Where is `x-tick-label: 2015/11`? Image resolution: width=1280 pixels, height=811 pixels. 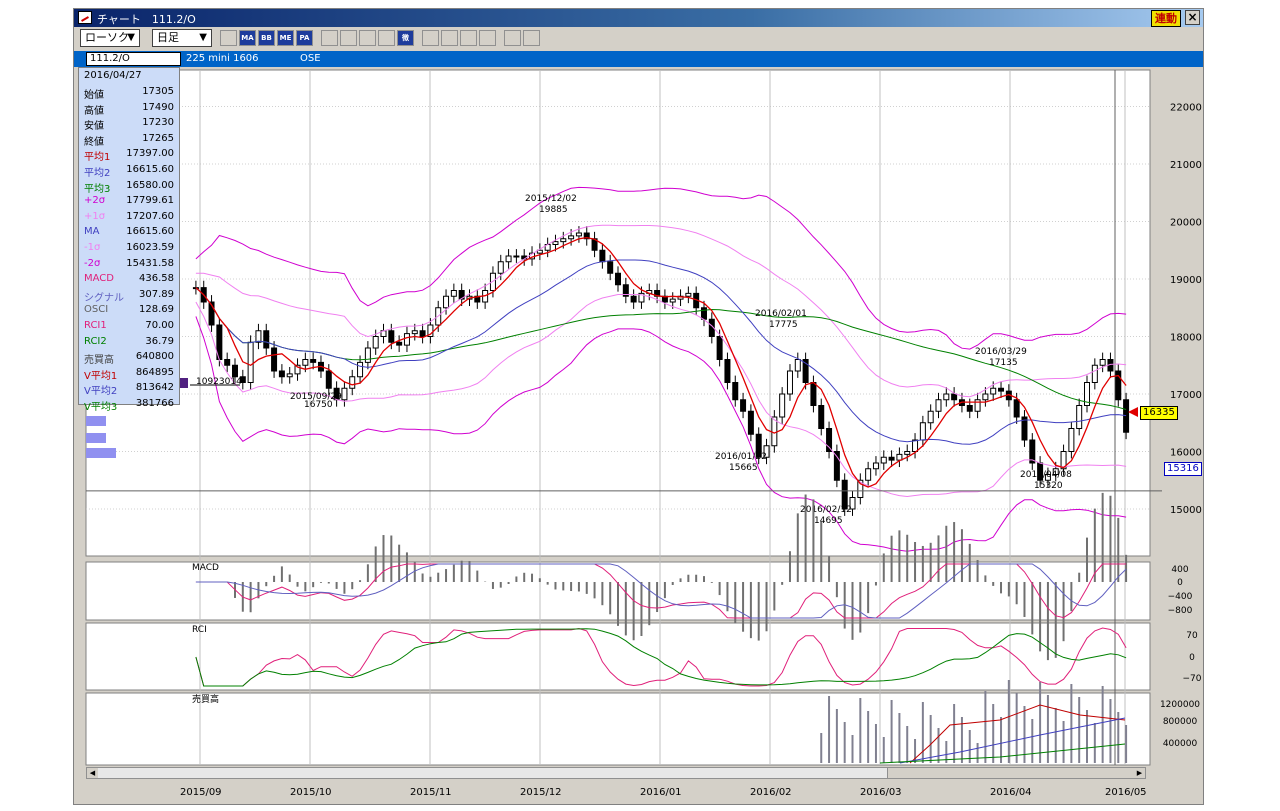
x-tick-label: 2015/11 is located at coordinates (431, 792).